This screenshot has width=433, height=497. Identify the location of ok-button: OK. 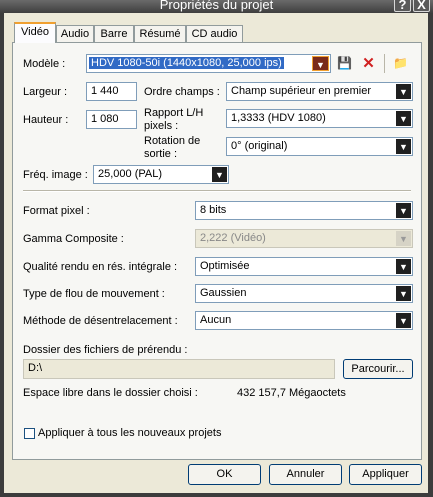
(224, 474).